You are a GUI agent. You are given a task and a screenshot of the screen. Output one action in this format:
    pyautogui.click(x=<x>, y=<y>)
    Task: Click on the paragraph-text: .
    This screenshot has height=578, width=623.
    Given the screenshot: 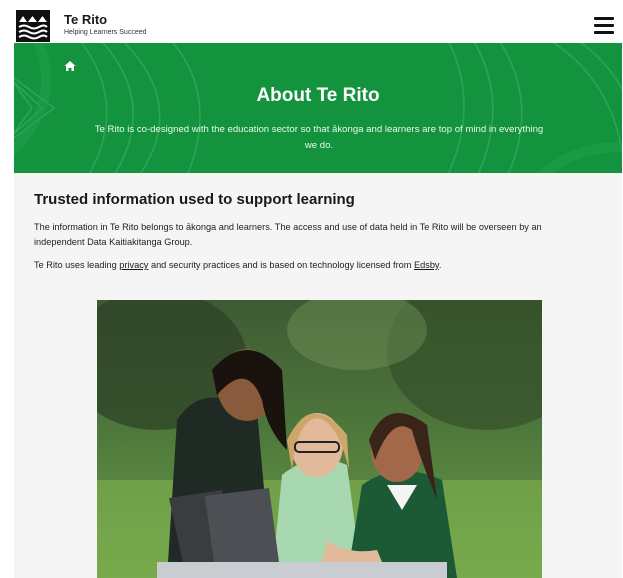 What is the action you would take?
    pyautogui.click(x=440, y=265)
    